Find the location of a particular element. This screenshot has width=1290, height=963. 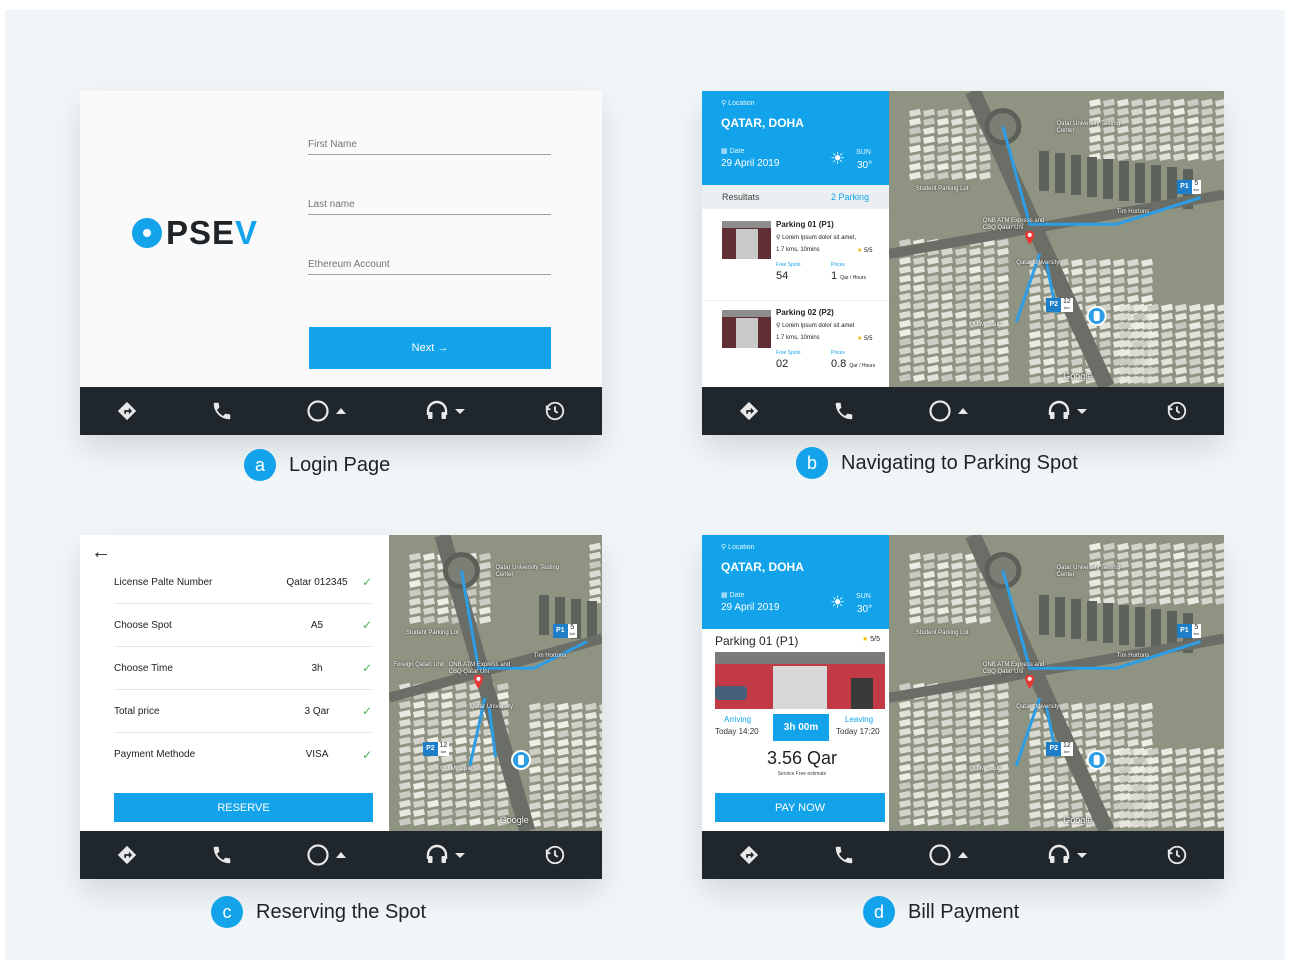

day-value: SUN is located at coordinates (863, 596).